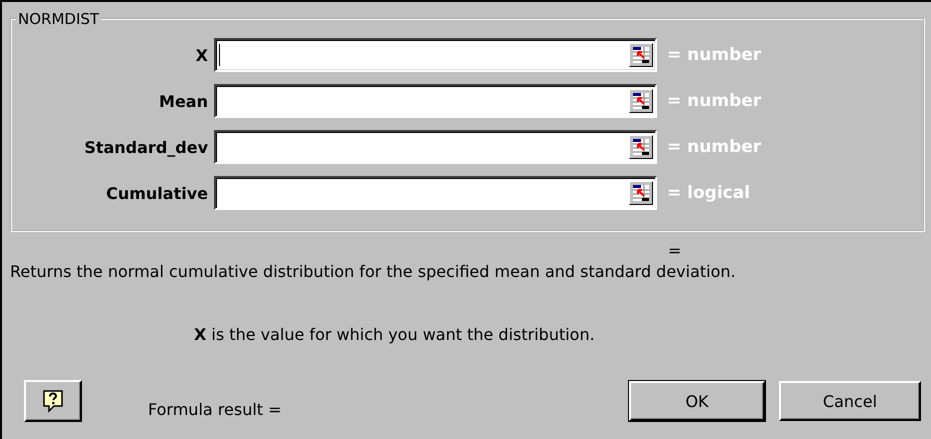 The height and width of the screenshot is (439, 931). I want to click on function-result: =, so click(675, 251).